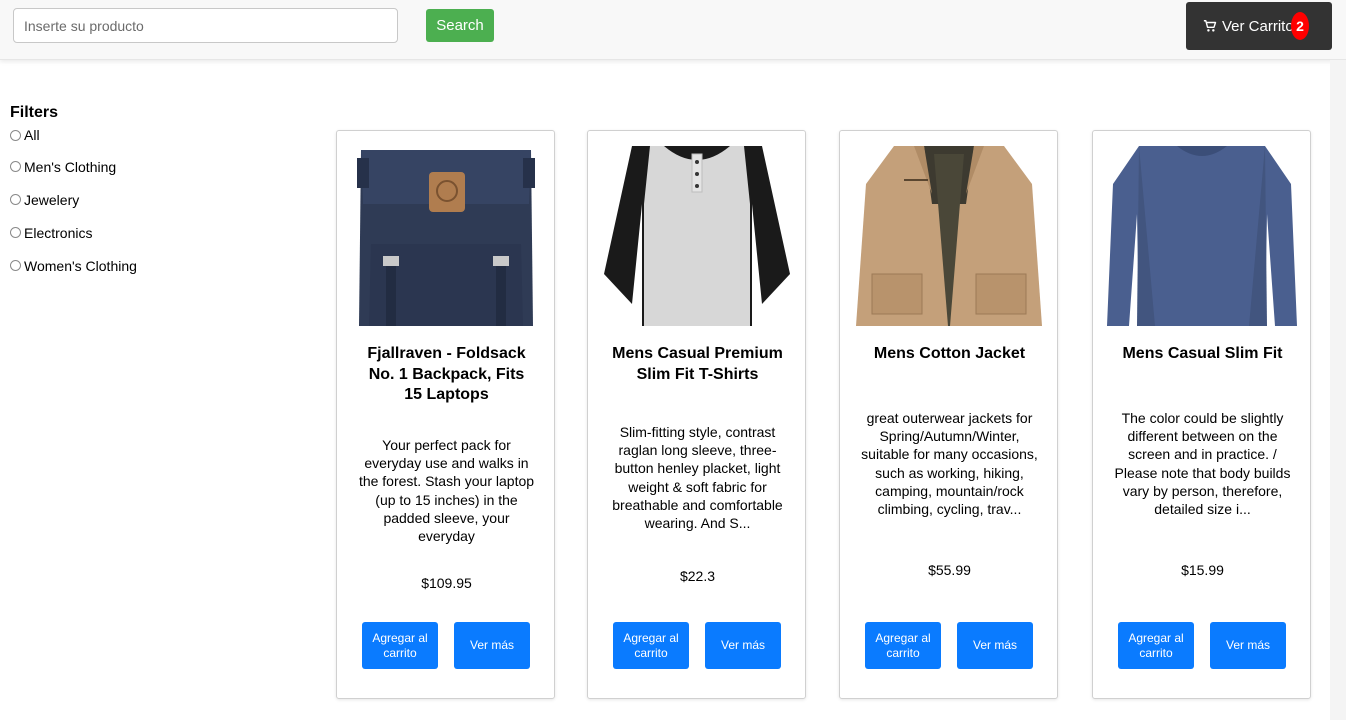 Image resolution: width=1346 pixels, height=720 pixels. I want to click on filter-label: Women's Clothing, so click(80, 265).